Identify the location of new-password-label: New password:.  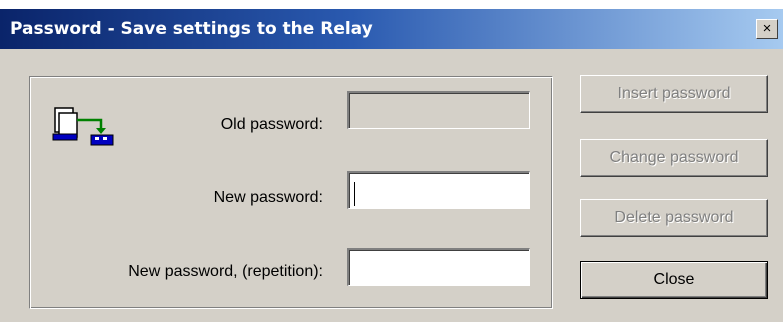
(268, 197).